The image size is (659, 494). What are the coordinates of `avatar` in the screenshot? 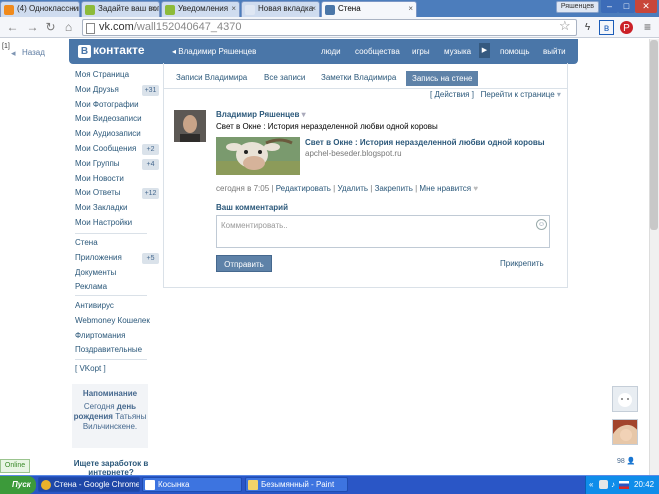 It's located at (190, 126).